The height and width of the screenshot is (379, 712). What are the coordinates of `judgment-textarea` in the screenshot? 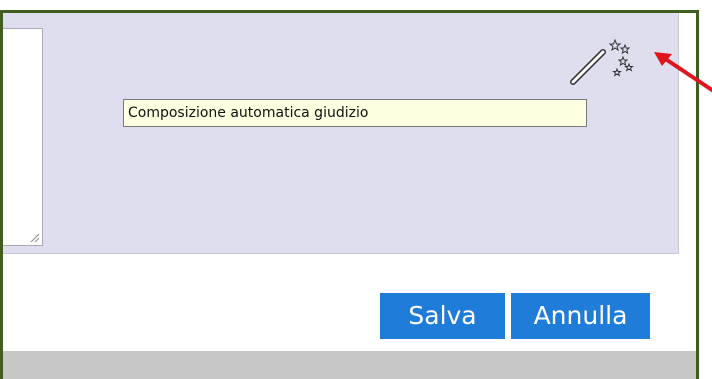 It's located at (23, 137).